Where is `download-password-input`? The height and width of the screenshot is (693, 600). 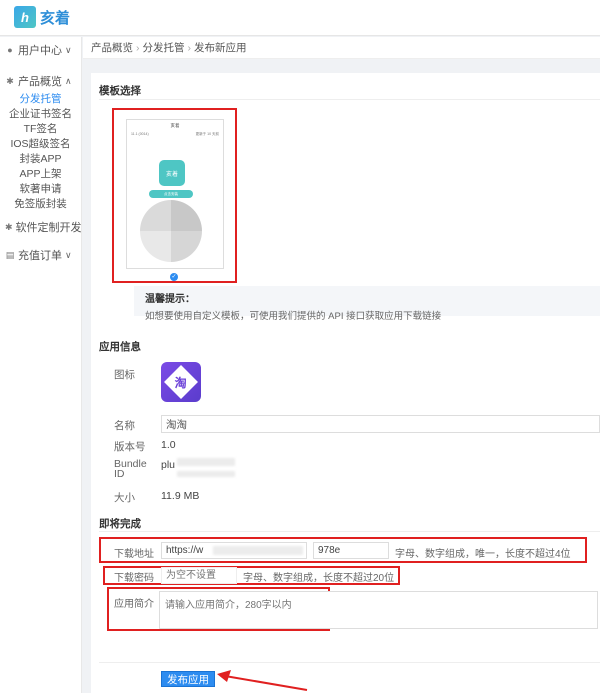 download-password-input is located at coordinates (199, 575).